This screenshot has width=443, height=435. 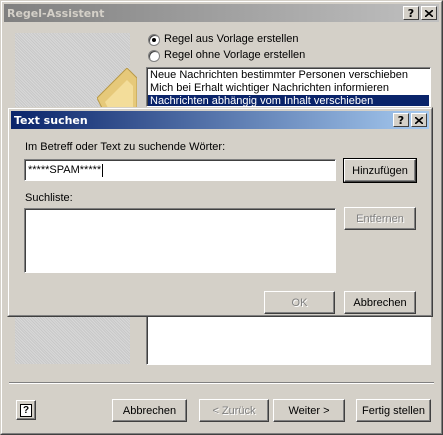 I want to click on wizard-next-button: Weiter >, so click(x=309, y=410).